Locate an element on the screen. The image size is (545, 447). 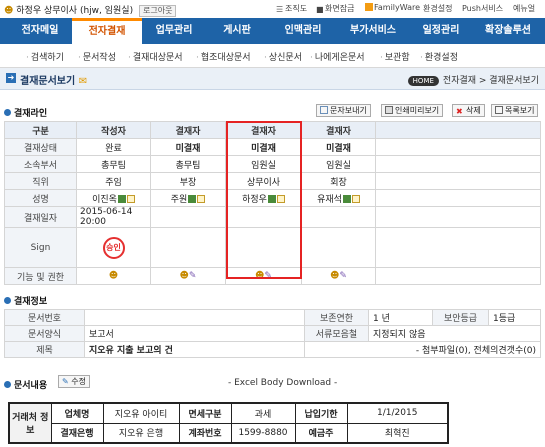
table-row: 문서번호 보존연한 1 년 보안등급 1등급 is located at coordinates (272, 317).